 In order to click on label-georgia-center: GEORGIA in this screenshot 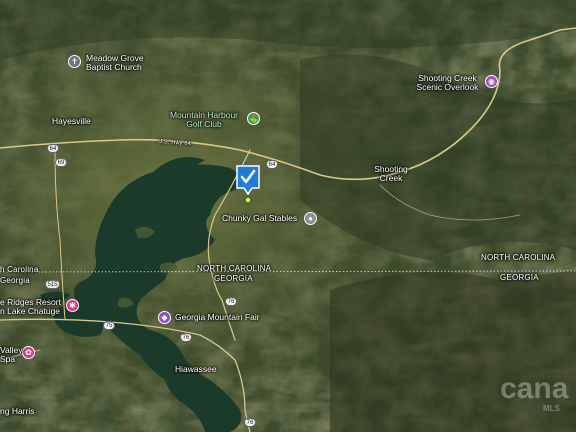, I will do `click(233, 278)`.